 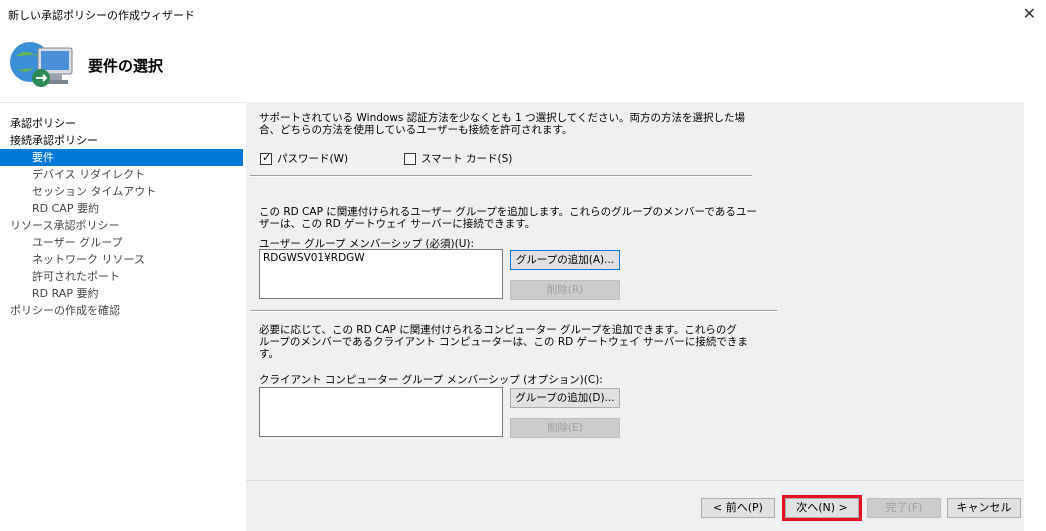 I want to click on nav-item-allowed-ports: 許可されたポート, so click(x=121, y=276).